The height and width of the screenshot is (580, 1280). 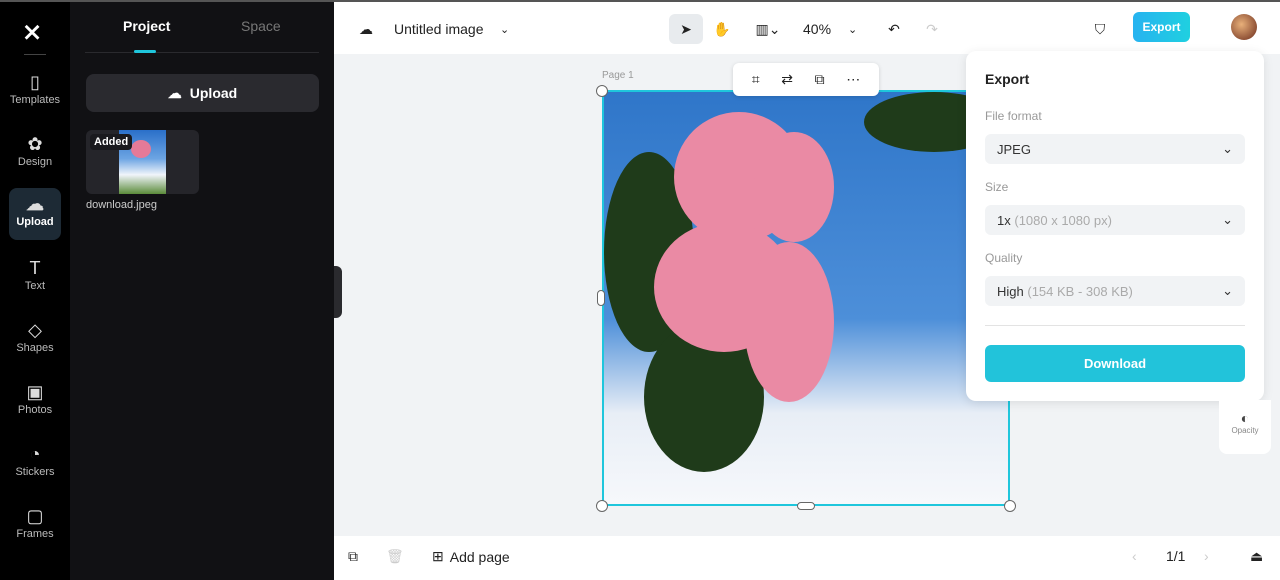 I want to click on rail-label: Upload, so click(x=35, y=222).